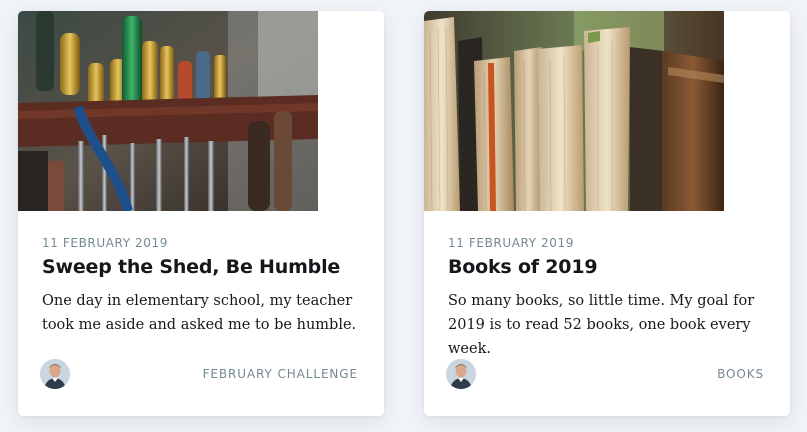 The height and width of the screenshot is (432, 807). Describe the element at coordinates (280, 374) in the screenshot. I see `post-tag: FEBRUARY CHALLENGE` at that location.